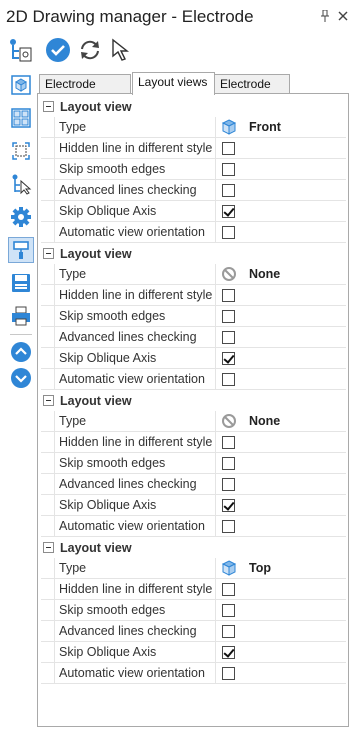 Image resolution: width=356 pixels, height=732 pixels. What do you see at coordinates (21, 378) in the screenshot?
I see `chevron-down-circle-icon` at bounding box center [21, 378].